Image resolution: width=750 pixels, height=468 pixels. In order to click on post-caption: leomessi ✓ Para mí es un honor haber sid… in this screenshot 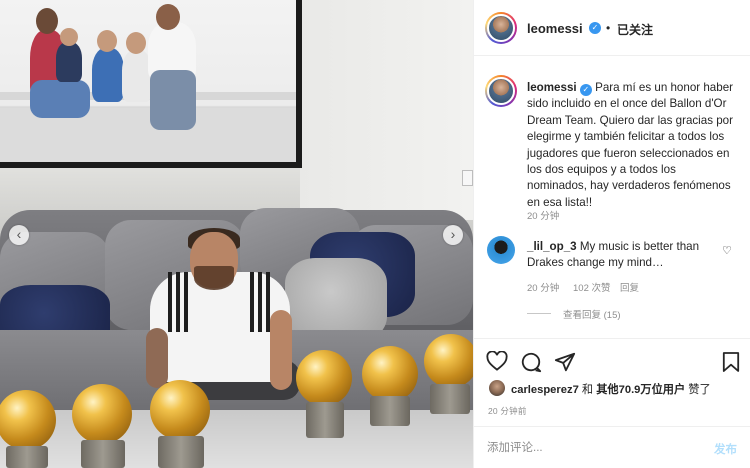, I will do `click(632, 145)`.